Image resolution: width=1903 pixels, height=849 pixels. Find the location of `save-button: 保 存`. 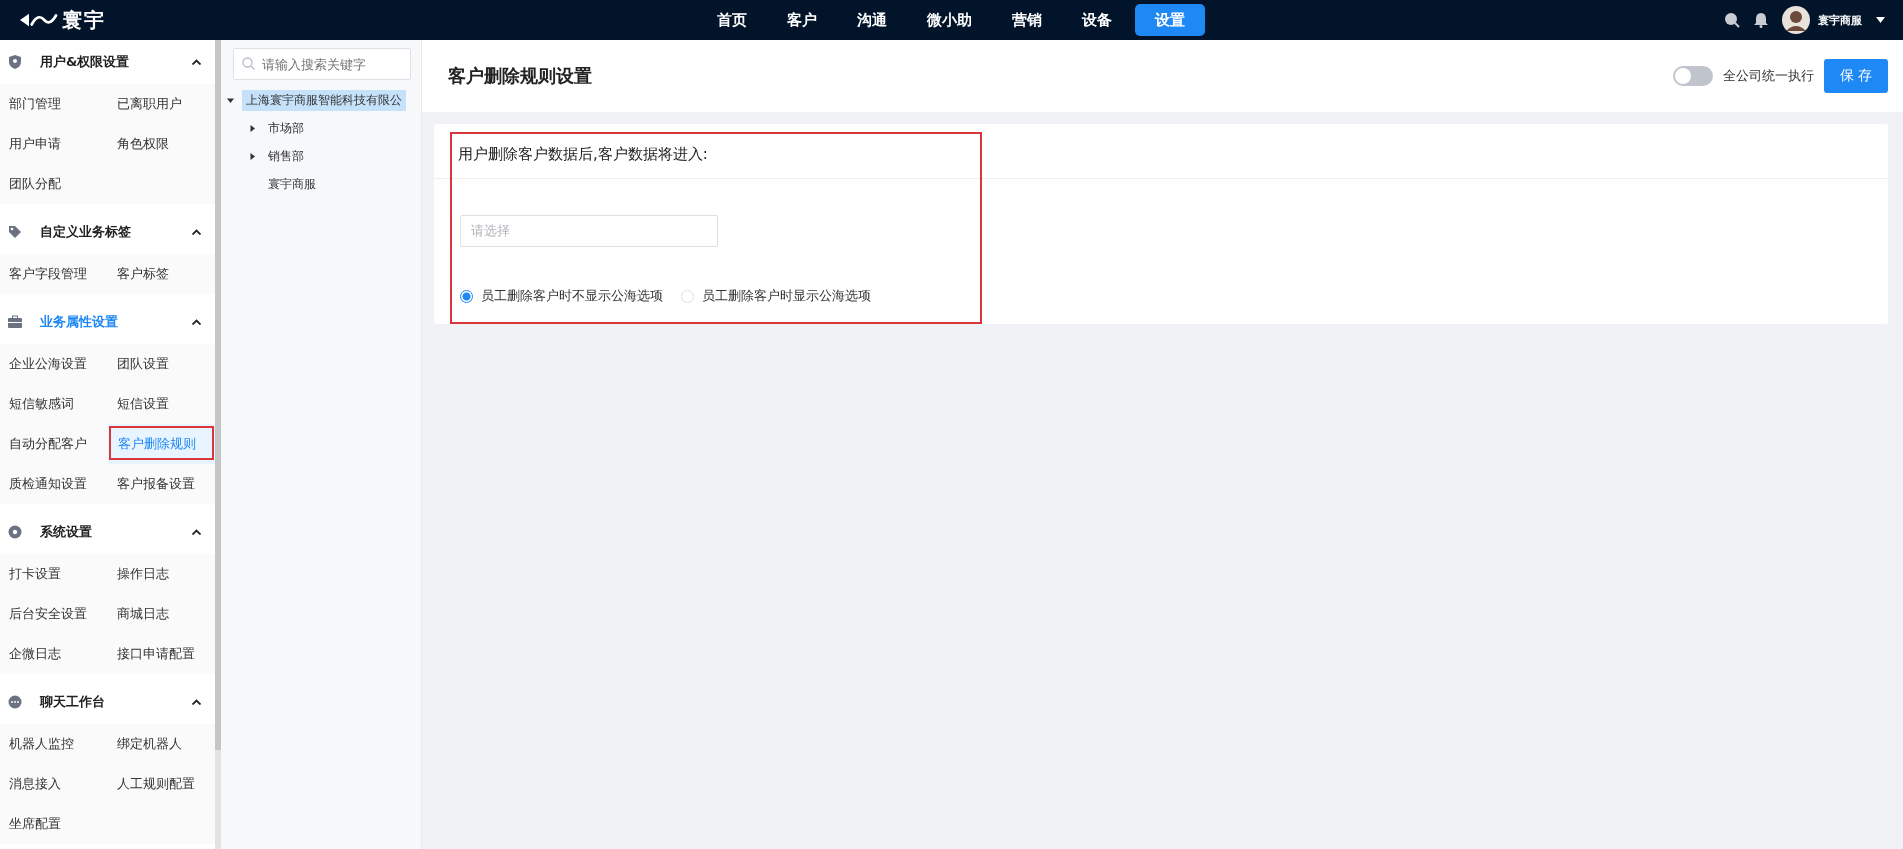

save-button: 保 存 is located at coordinates (1855, 76).